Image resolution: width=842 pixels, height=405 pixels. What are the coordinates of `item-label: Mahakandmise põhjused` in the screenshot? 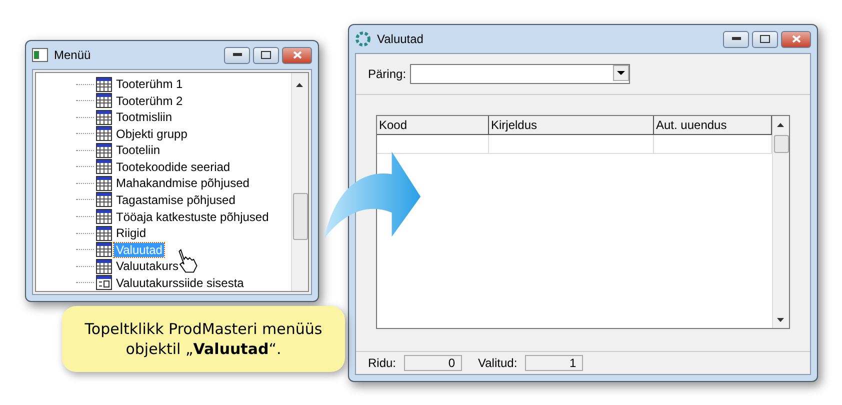 It's located at (182, 183).